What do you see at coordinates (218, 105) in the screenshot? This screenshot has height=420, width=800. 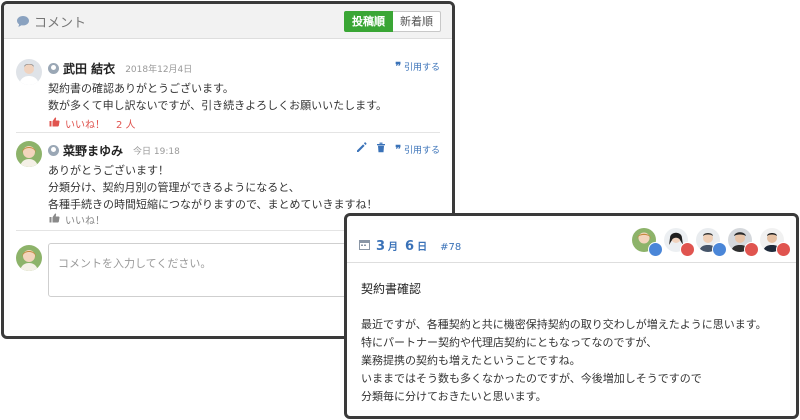 I see `comment-line: 数が多くて申し訳ないですが、引き続きよろしくお願いいたします。` at bounding box center [218, 105].